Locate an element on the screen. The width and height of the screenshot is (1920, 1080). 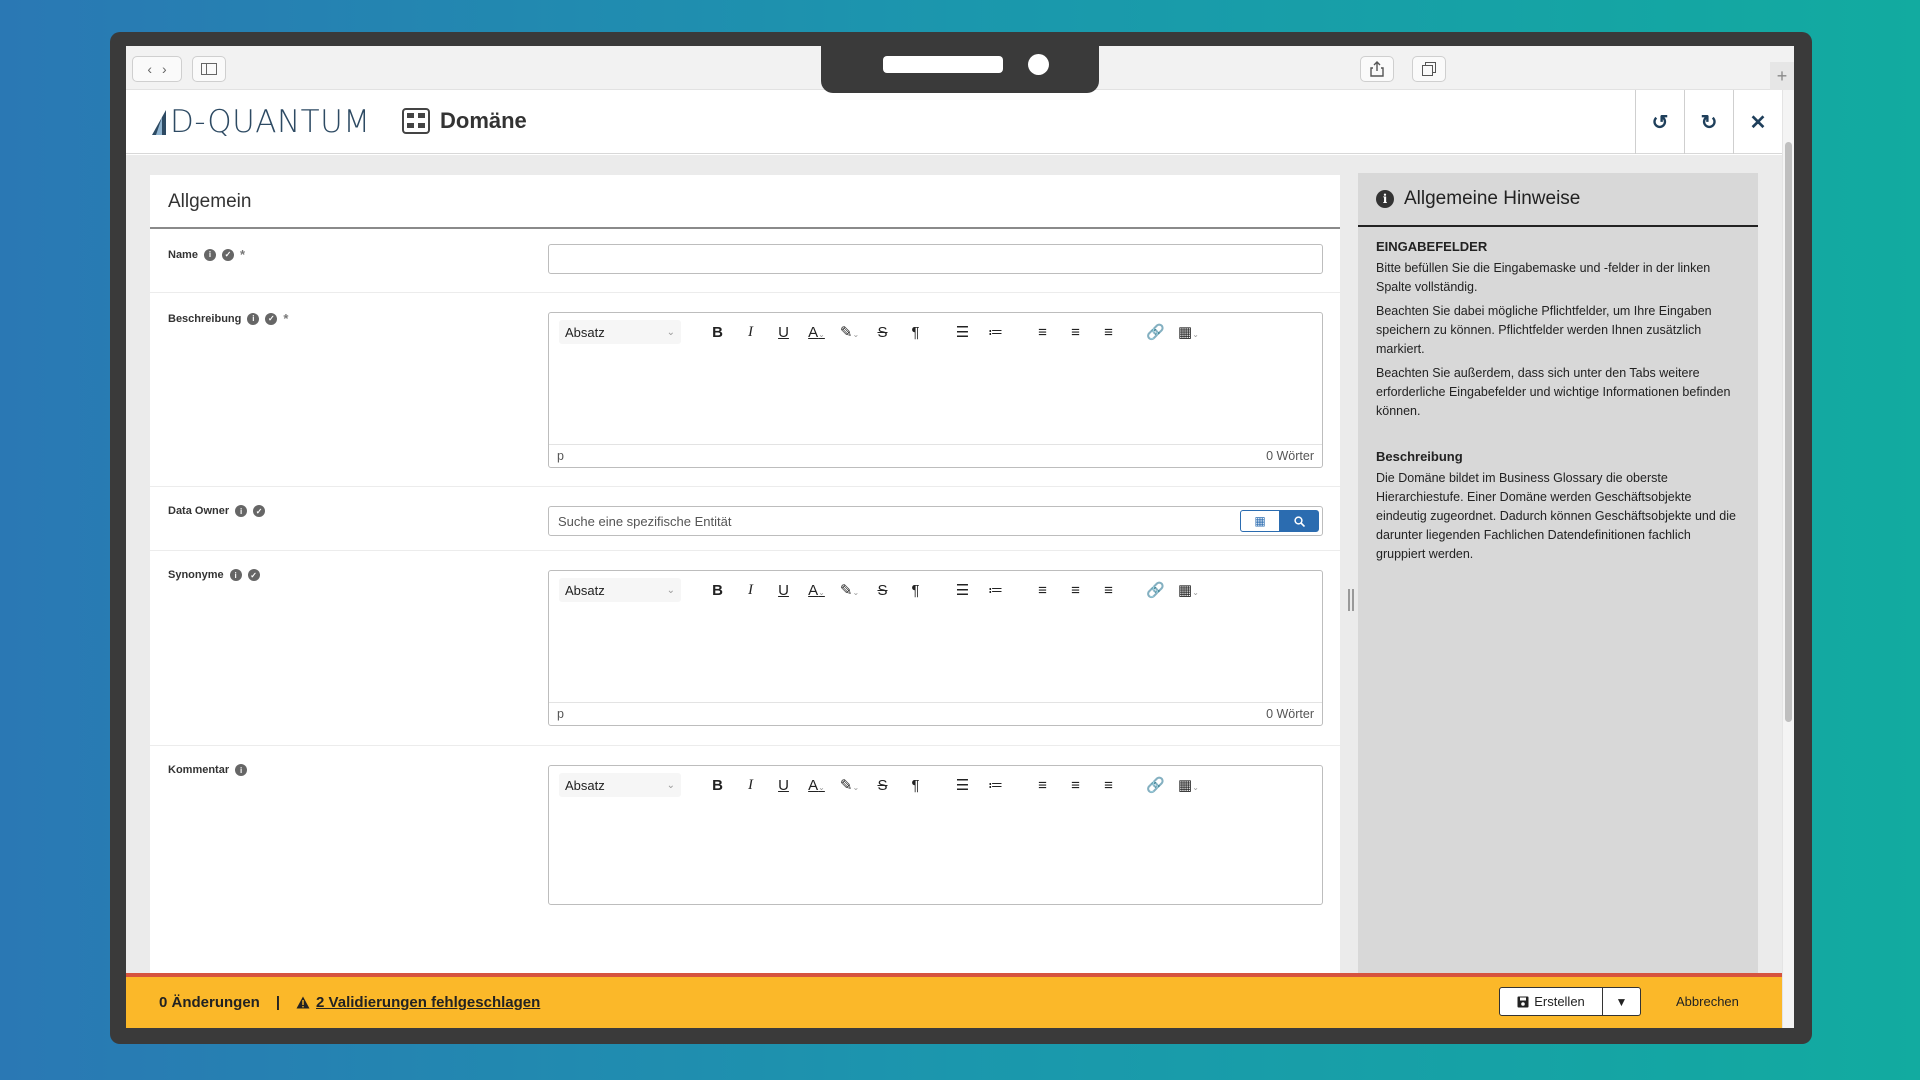
info-heading: EINGABEFELDER is located at coordinates (1432, 246).